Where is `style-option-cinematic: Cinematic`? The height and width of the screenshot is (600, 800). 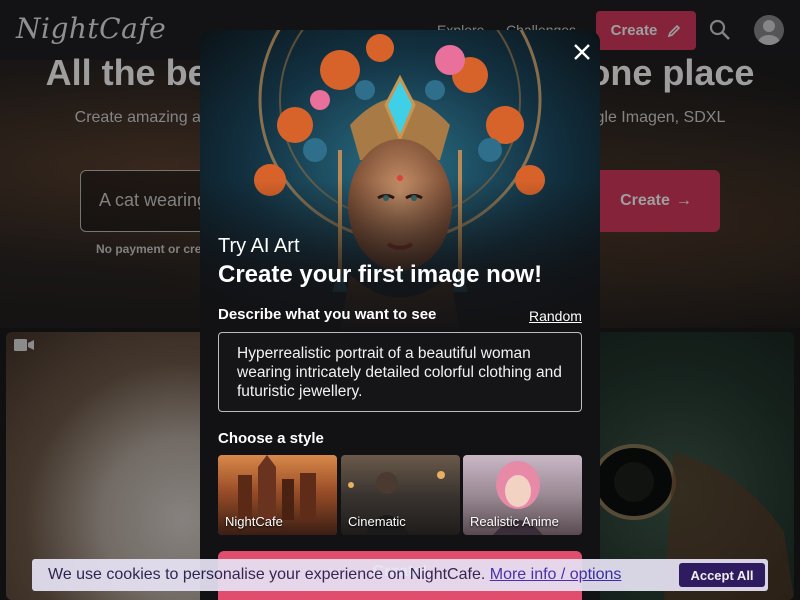
style-option-cinematic: Cinematic is located at coordinates (400, 495).